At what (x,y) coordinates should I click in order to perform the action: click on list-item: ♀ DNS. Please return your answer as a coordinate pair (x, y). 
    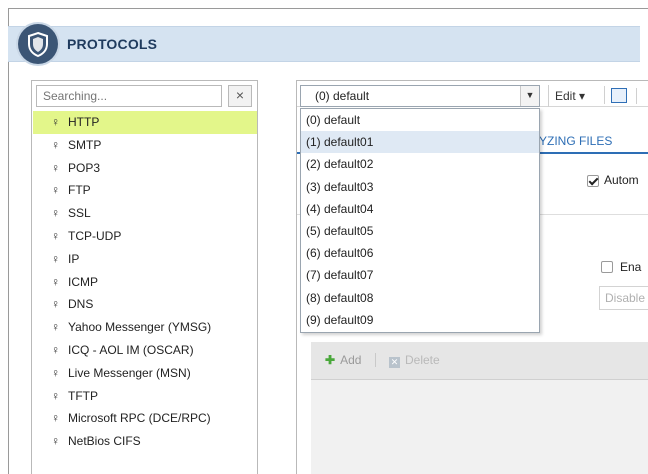
    Looking at the image, I should click on (145, 304).